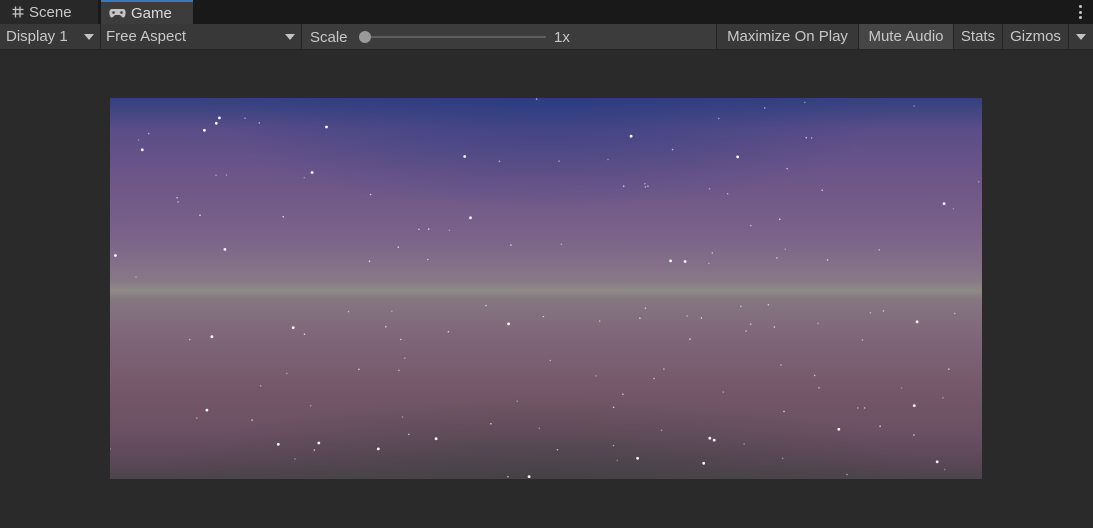 The height and width of the screenshot is (528, 1093). What do you see at coordinates (787, 36) in the screenshot?
I see `maximize-on-play-button: Maximize On Play` at bounding box center [787, 36].